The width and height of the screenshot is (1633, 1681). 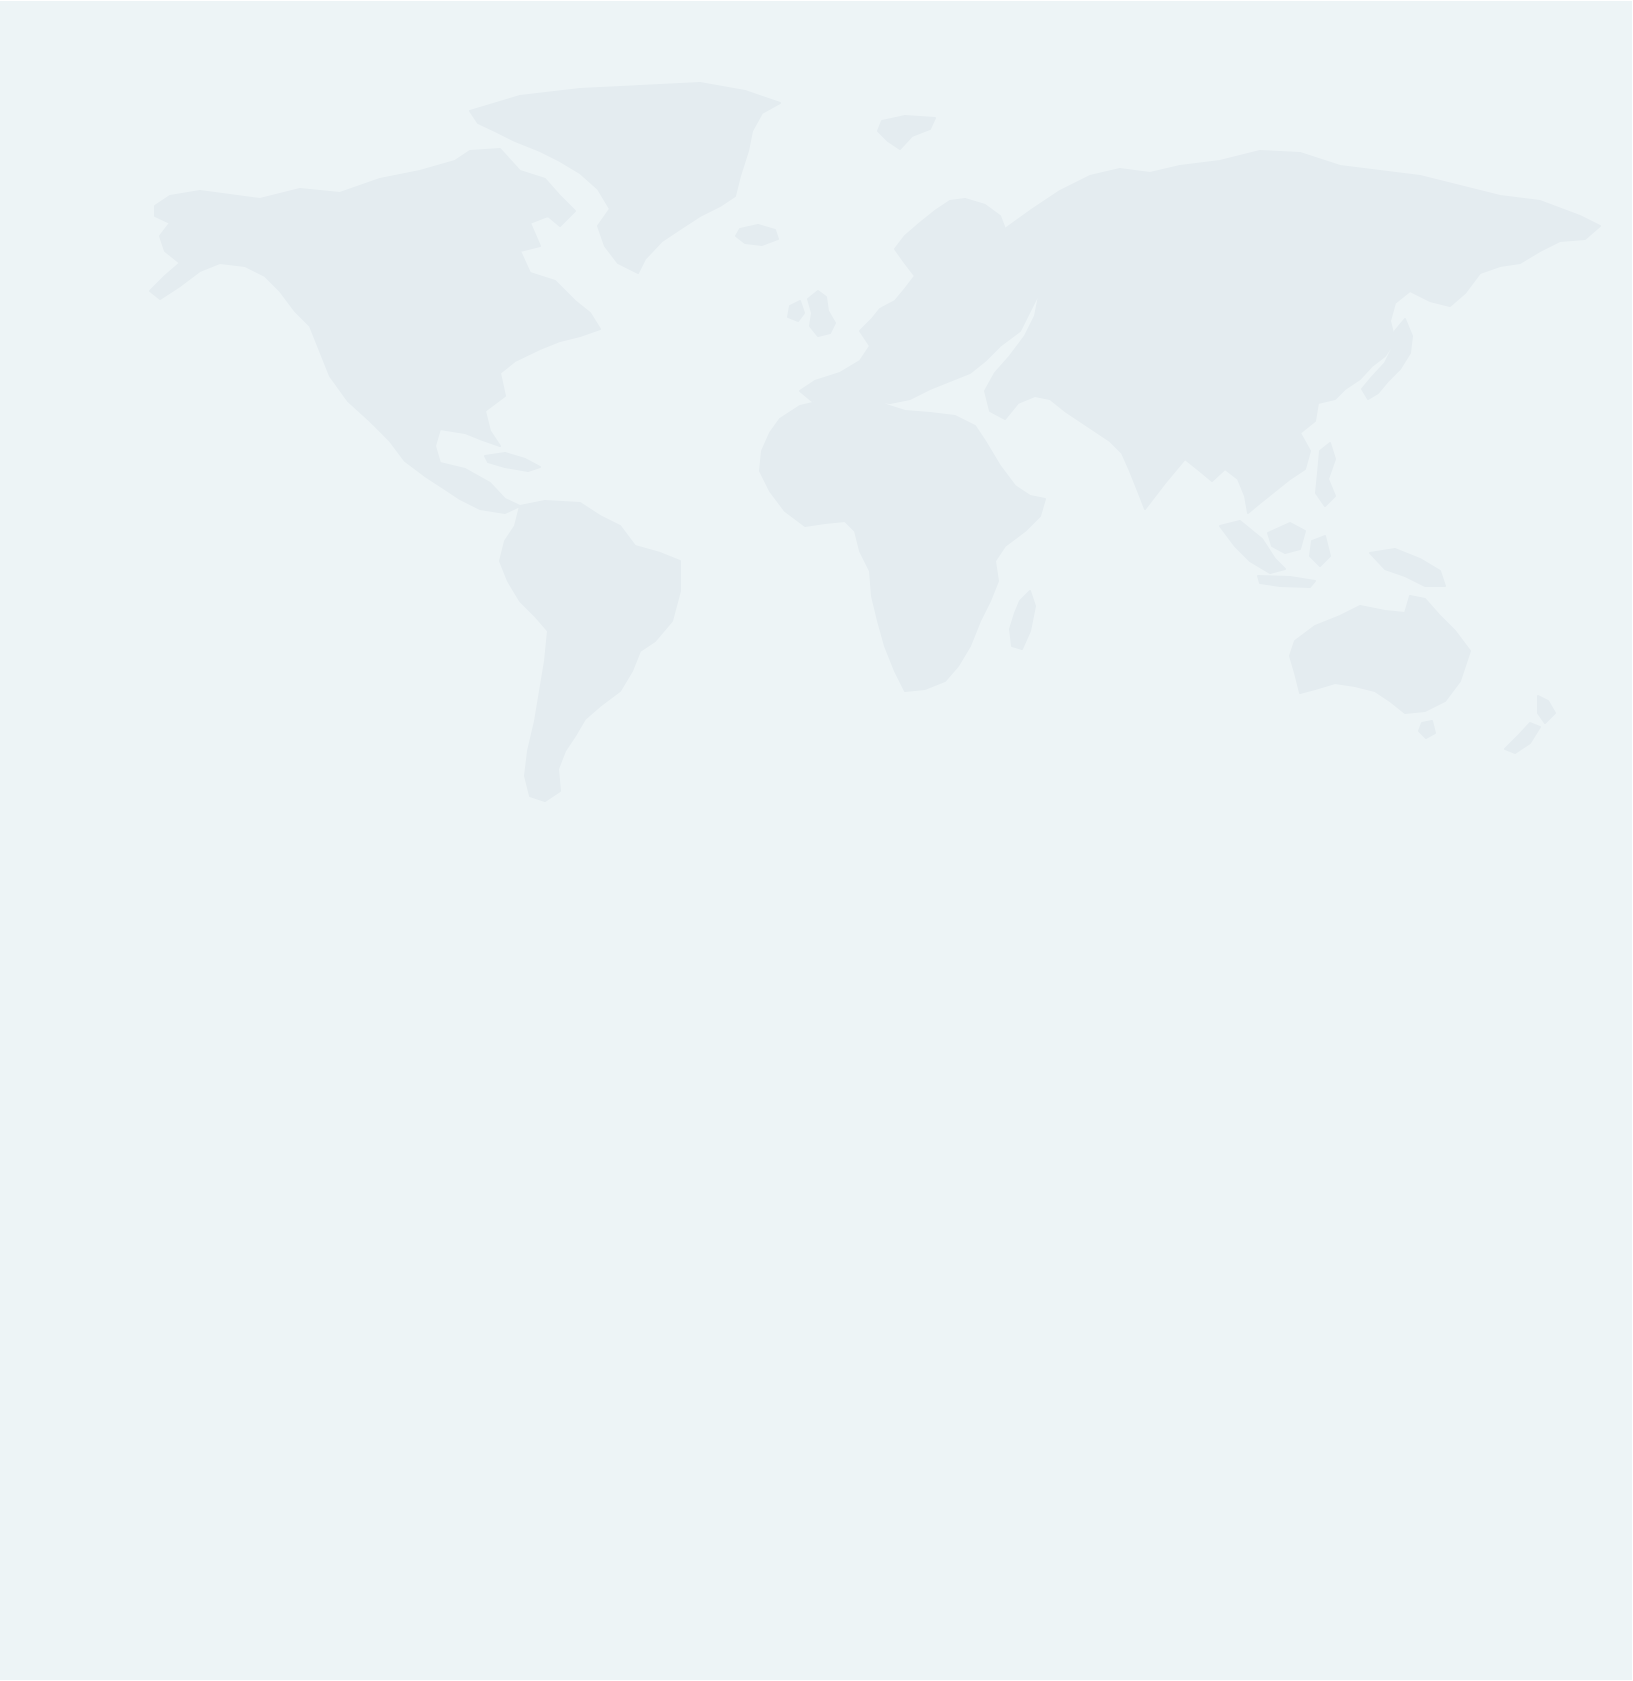 I want to click on new-guinea, so click(x=1407, y=567).